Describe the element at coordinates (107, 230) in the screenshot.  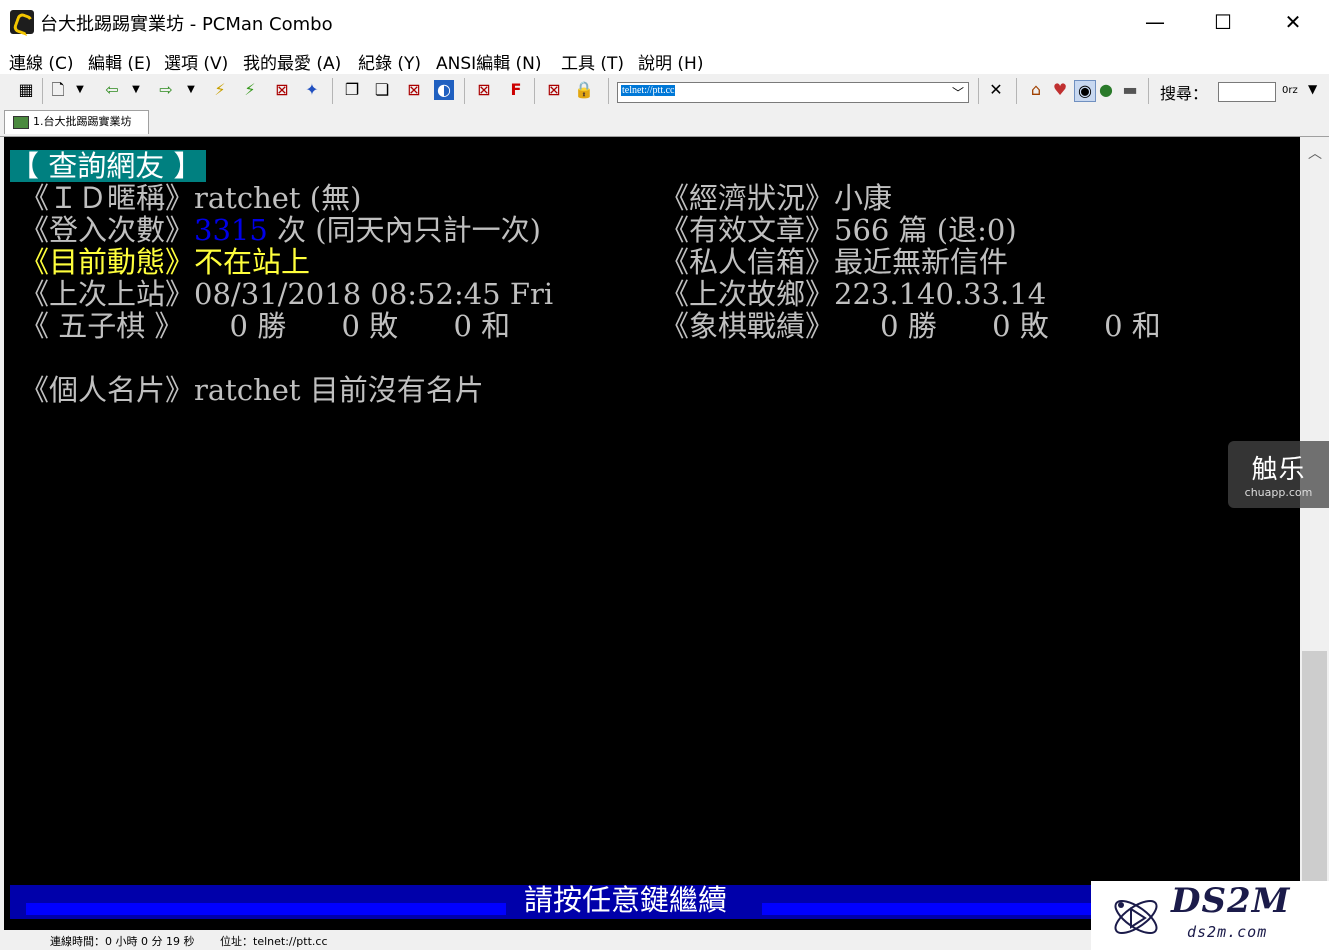
I see `logins-label: 《登入次數》` at that location.